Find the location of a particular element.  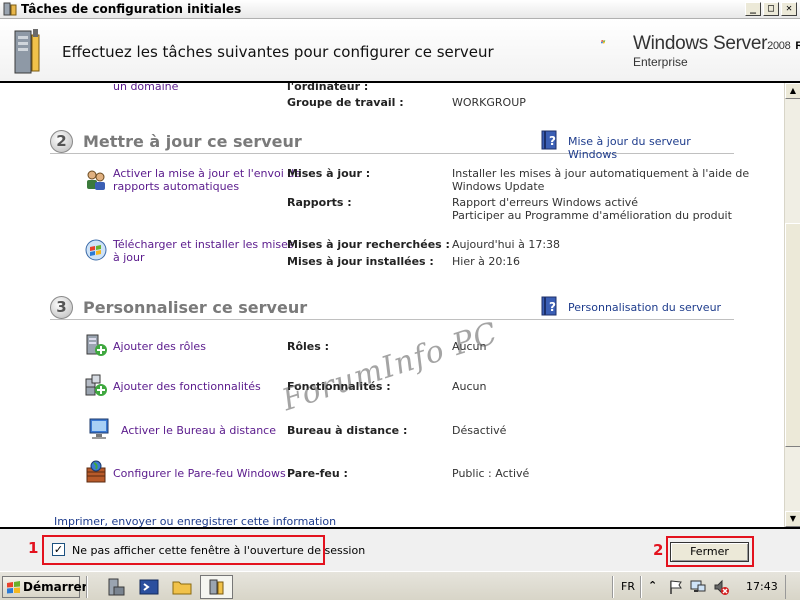

updates-label: Mises à jour : is located at coordinates (329, 173).